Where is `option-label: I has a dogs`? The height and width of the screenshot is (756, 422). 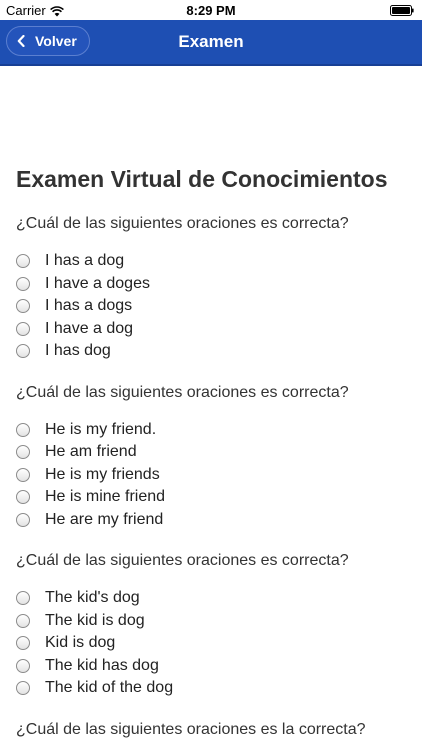 option-label: I has a dogs is located at coordinates (89, 306).